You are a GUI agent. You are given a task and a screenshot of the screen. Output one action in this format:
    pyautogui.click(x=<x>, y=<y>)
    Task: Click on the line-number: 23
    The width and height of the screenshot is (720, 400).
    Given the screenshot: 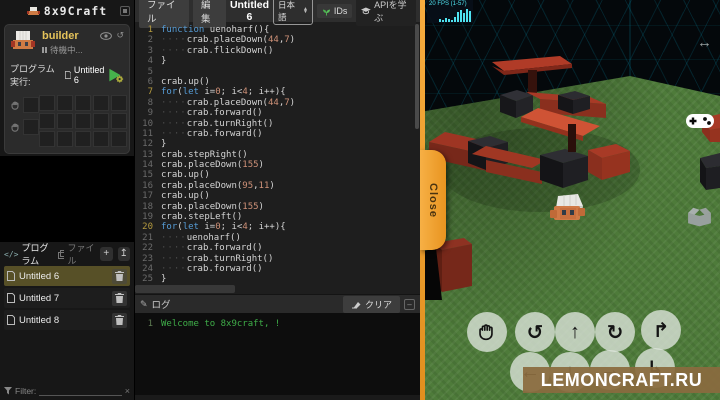 What is the action you would take?
    pyautogui.click(x=147, y=258)
    